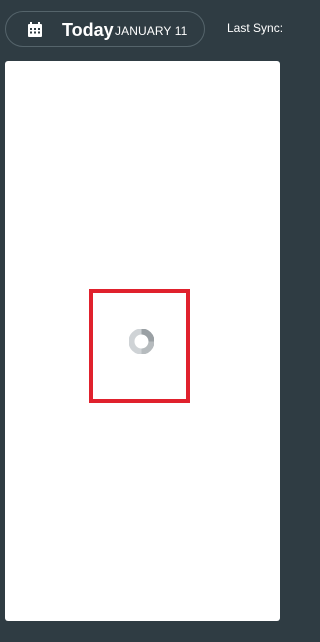  What do you see at coordinates (35, 30) in the screenshot?
I see `calendar-icon` at bounding box center [35, 30].